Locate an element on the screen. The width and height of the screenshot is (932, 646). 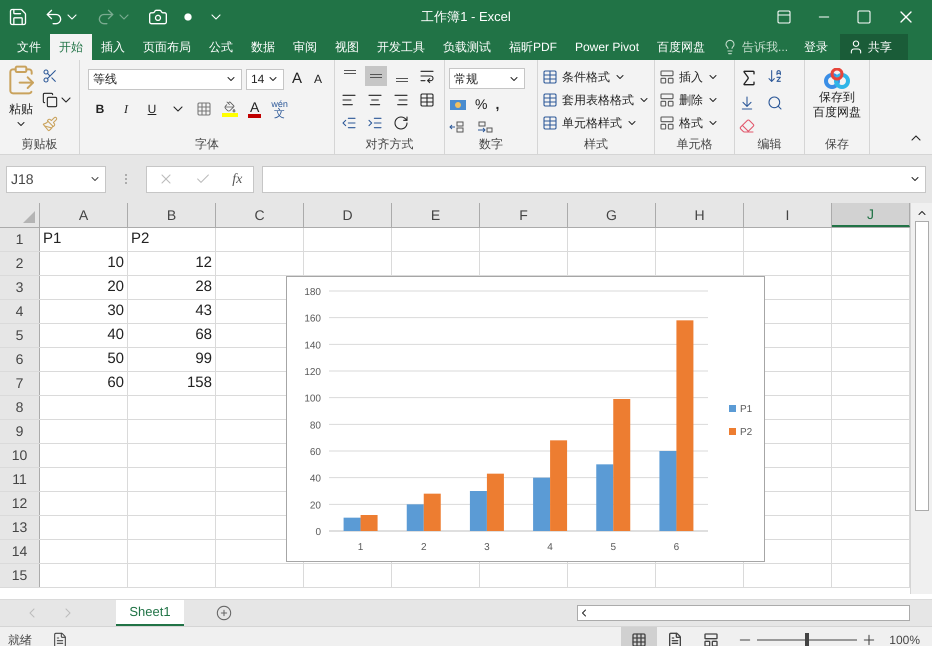
sheet-tab: Sheet1 is located at coordinates (150, 613).